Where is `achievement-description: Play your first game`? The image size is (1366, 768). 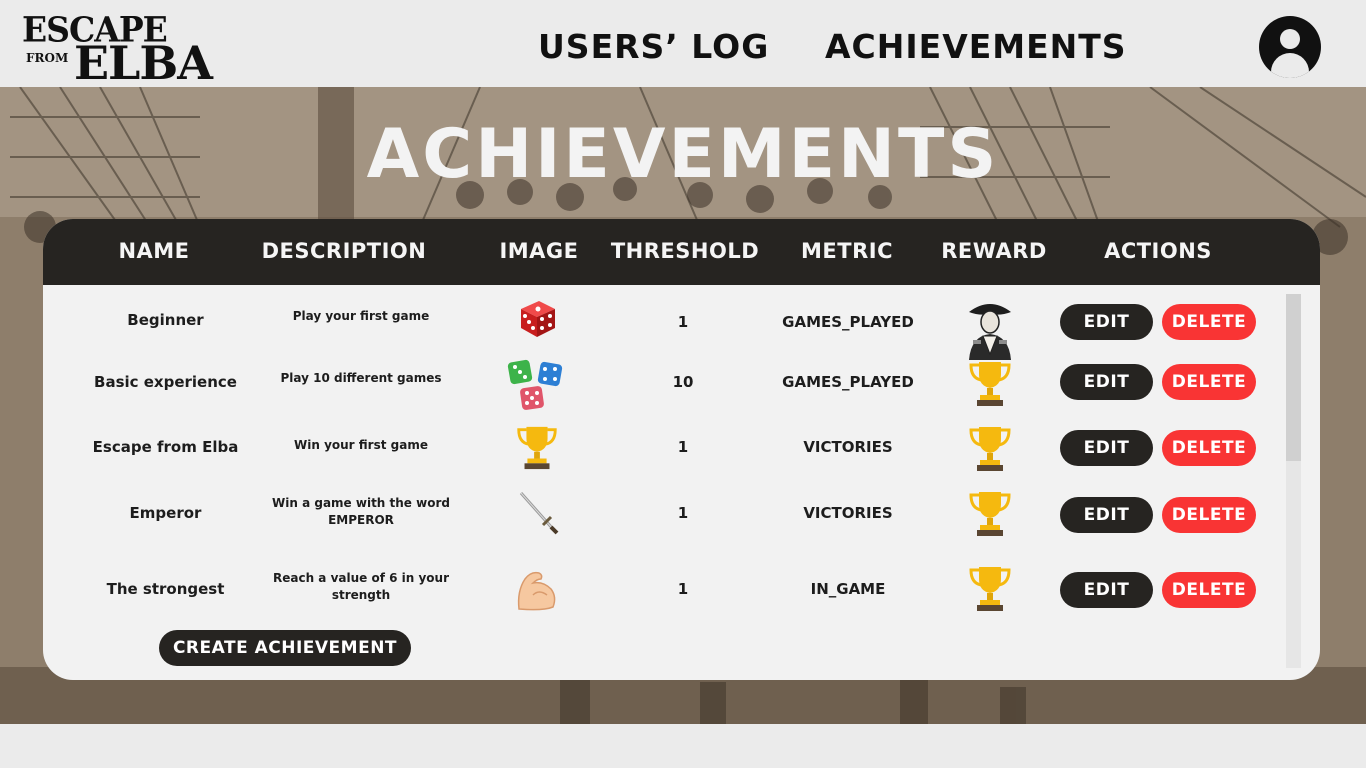 achievement-description: Play your first game is located at coordinates (361, 316).